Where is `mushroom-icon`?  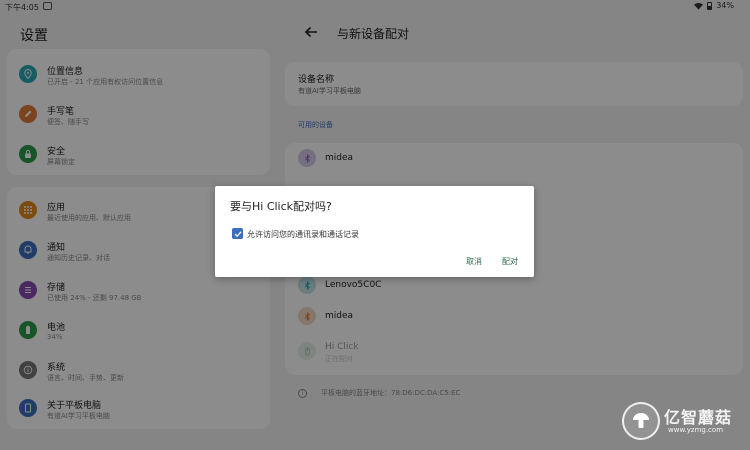 mushroom-icon is located at coordinates (641, 420).